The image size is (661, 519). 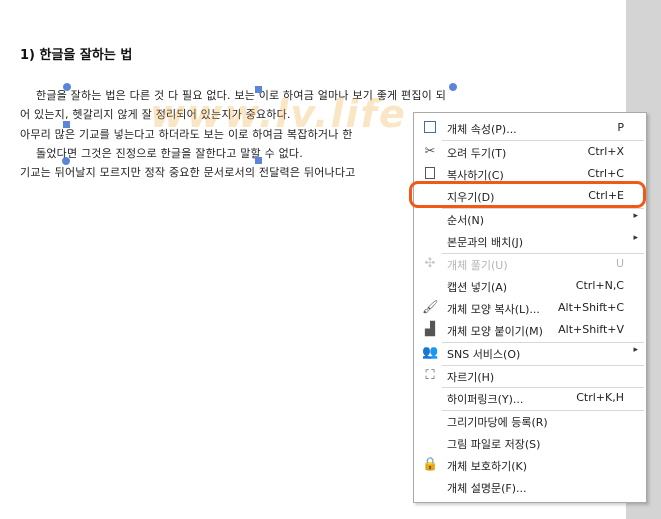 What do you see at coordinates (278, 114) in the screenshot?
I see `watermark: www.lv.life` at bounding box center [278, 114].